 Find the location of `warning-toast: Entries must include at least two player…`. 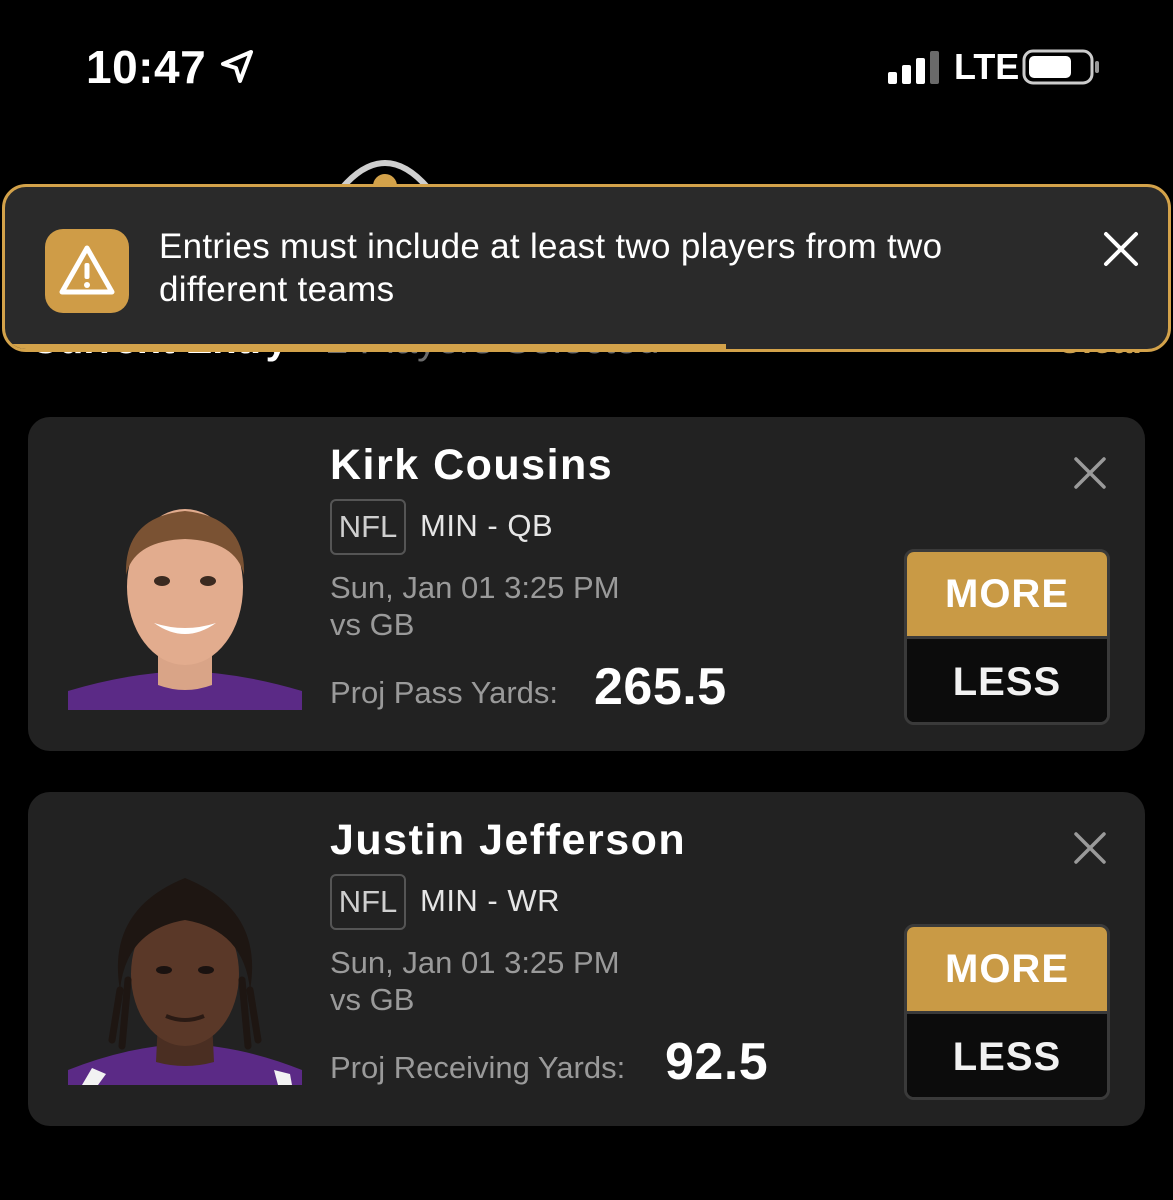

warning-toast: Entries must include at least two player… is located at coordinates (586, 268).